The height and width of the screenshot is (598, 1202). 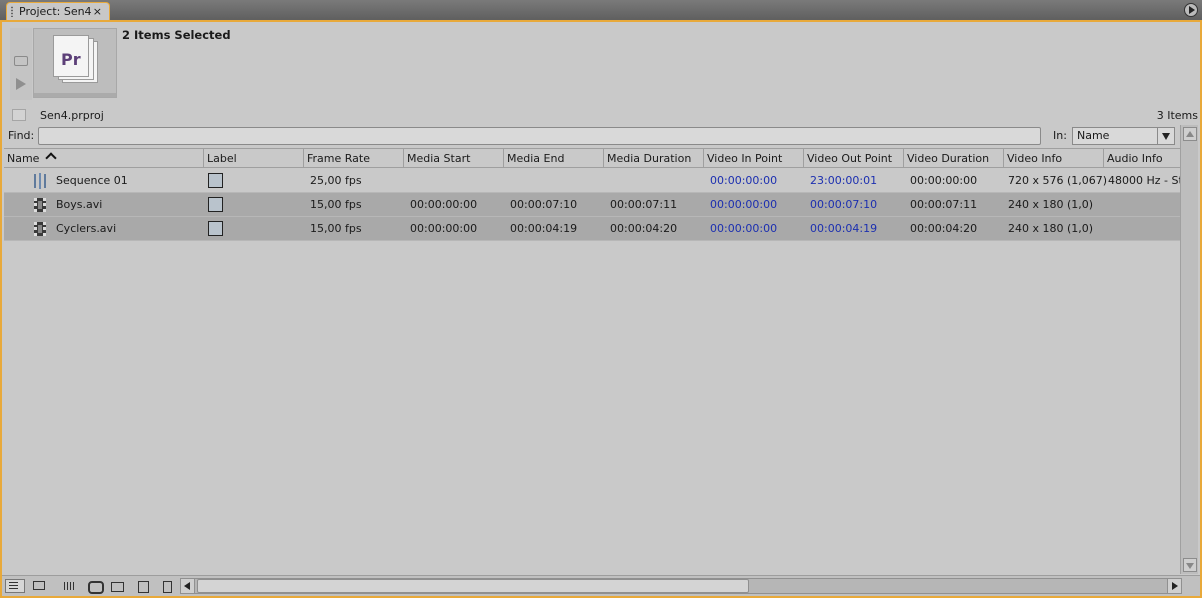 What do you see at coordinates (21, 84) in the screenshot?
I see `play-icon` at bounding box center [21, 84].